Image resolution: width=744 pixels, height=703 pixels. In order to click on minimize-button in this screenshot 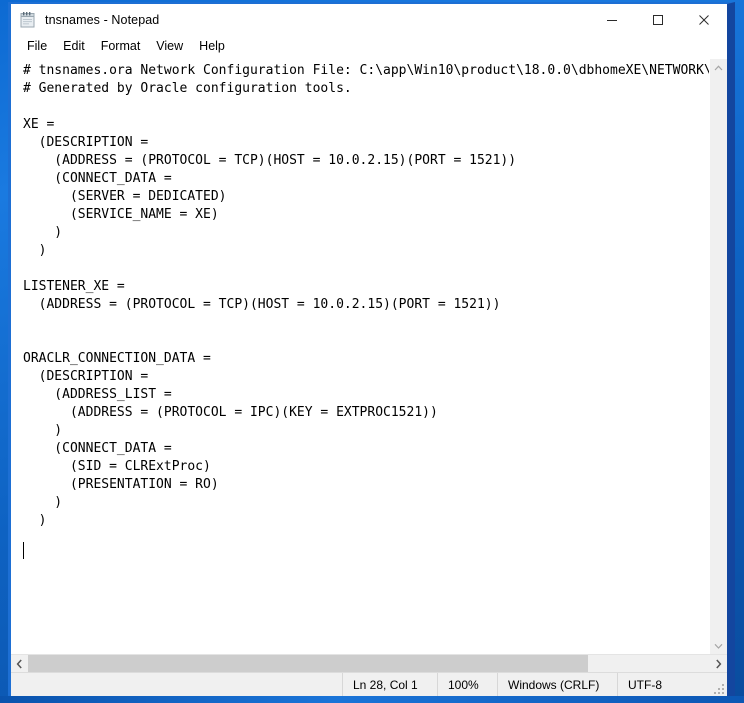, I will do `click(612, 20)`.